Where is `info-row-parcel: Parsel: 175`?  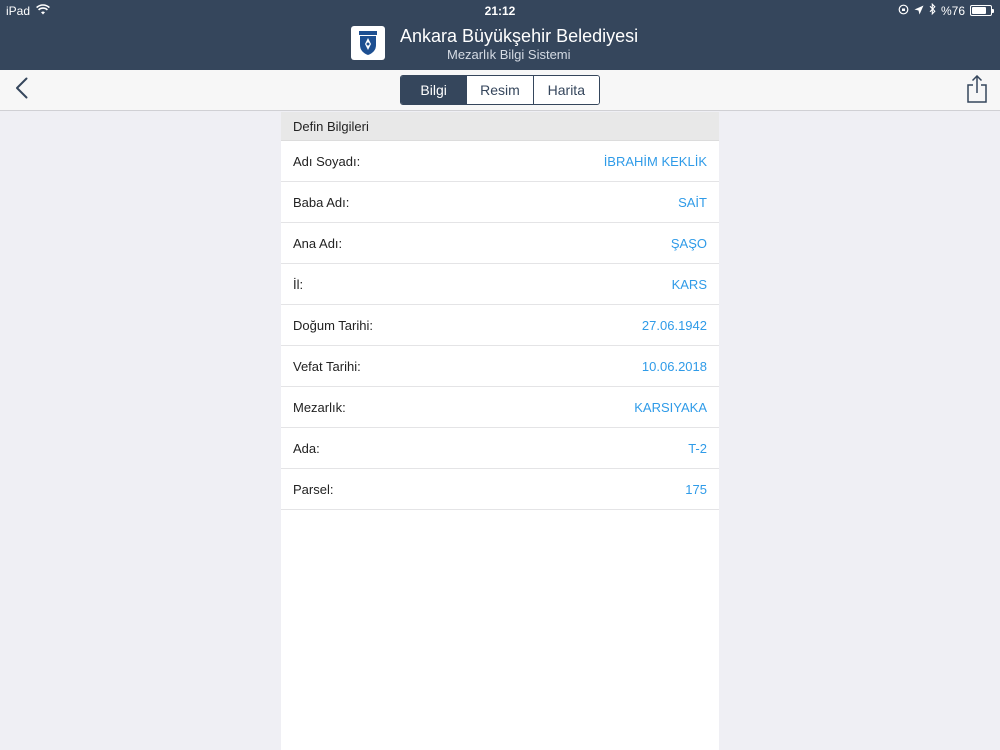
info-row-parcel: Parsel: 175 is located at coordinates (500, 489).